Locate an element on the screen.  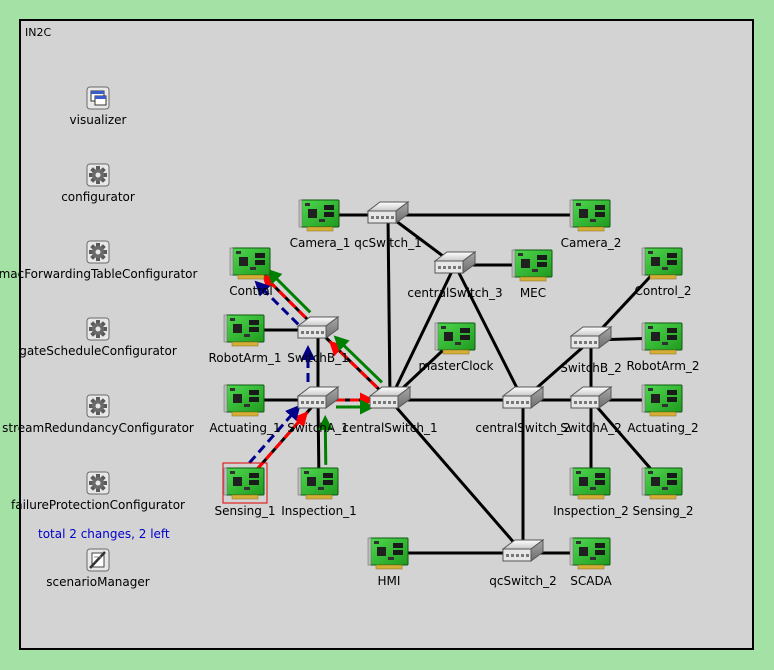
node-label-qc-switch-1: qcSwitch_1 is located at coordinates (388, 243).